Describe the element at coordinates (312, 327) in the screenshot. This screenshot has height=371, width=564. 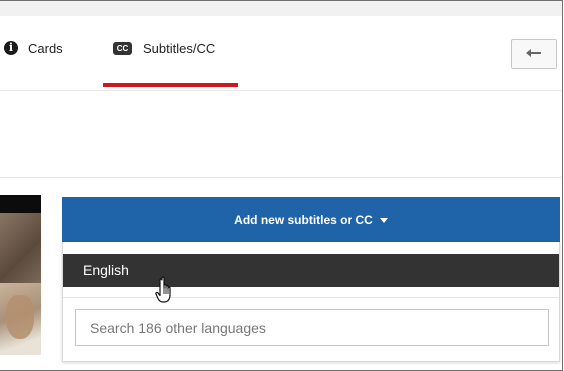
I see `language-search-input` at that location.